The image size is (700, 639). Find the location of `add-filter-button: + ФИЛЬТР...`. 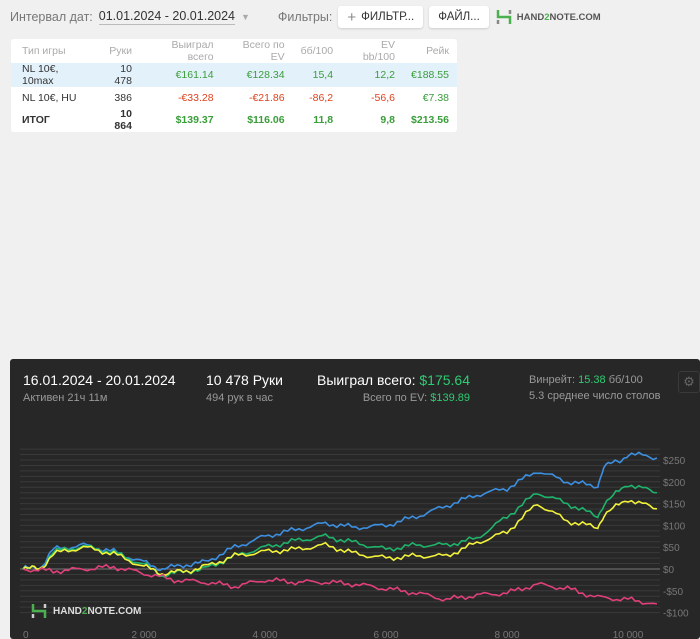

add-filter-button: + ФИЛЬТР... is located at coordinates (381, 17).